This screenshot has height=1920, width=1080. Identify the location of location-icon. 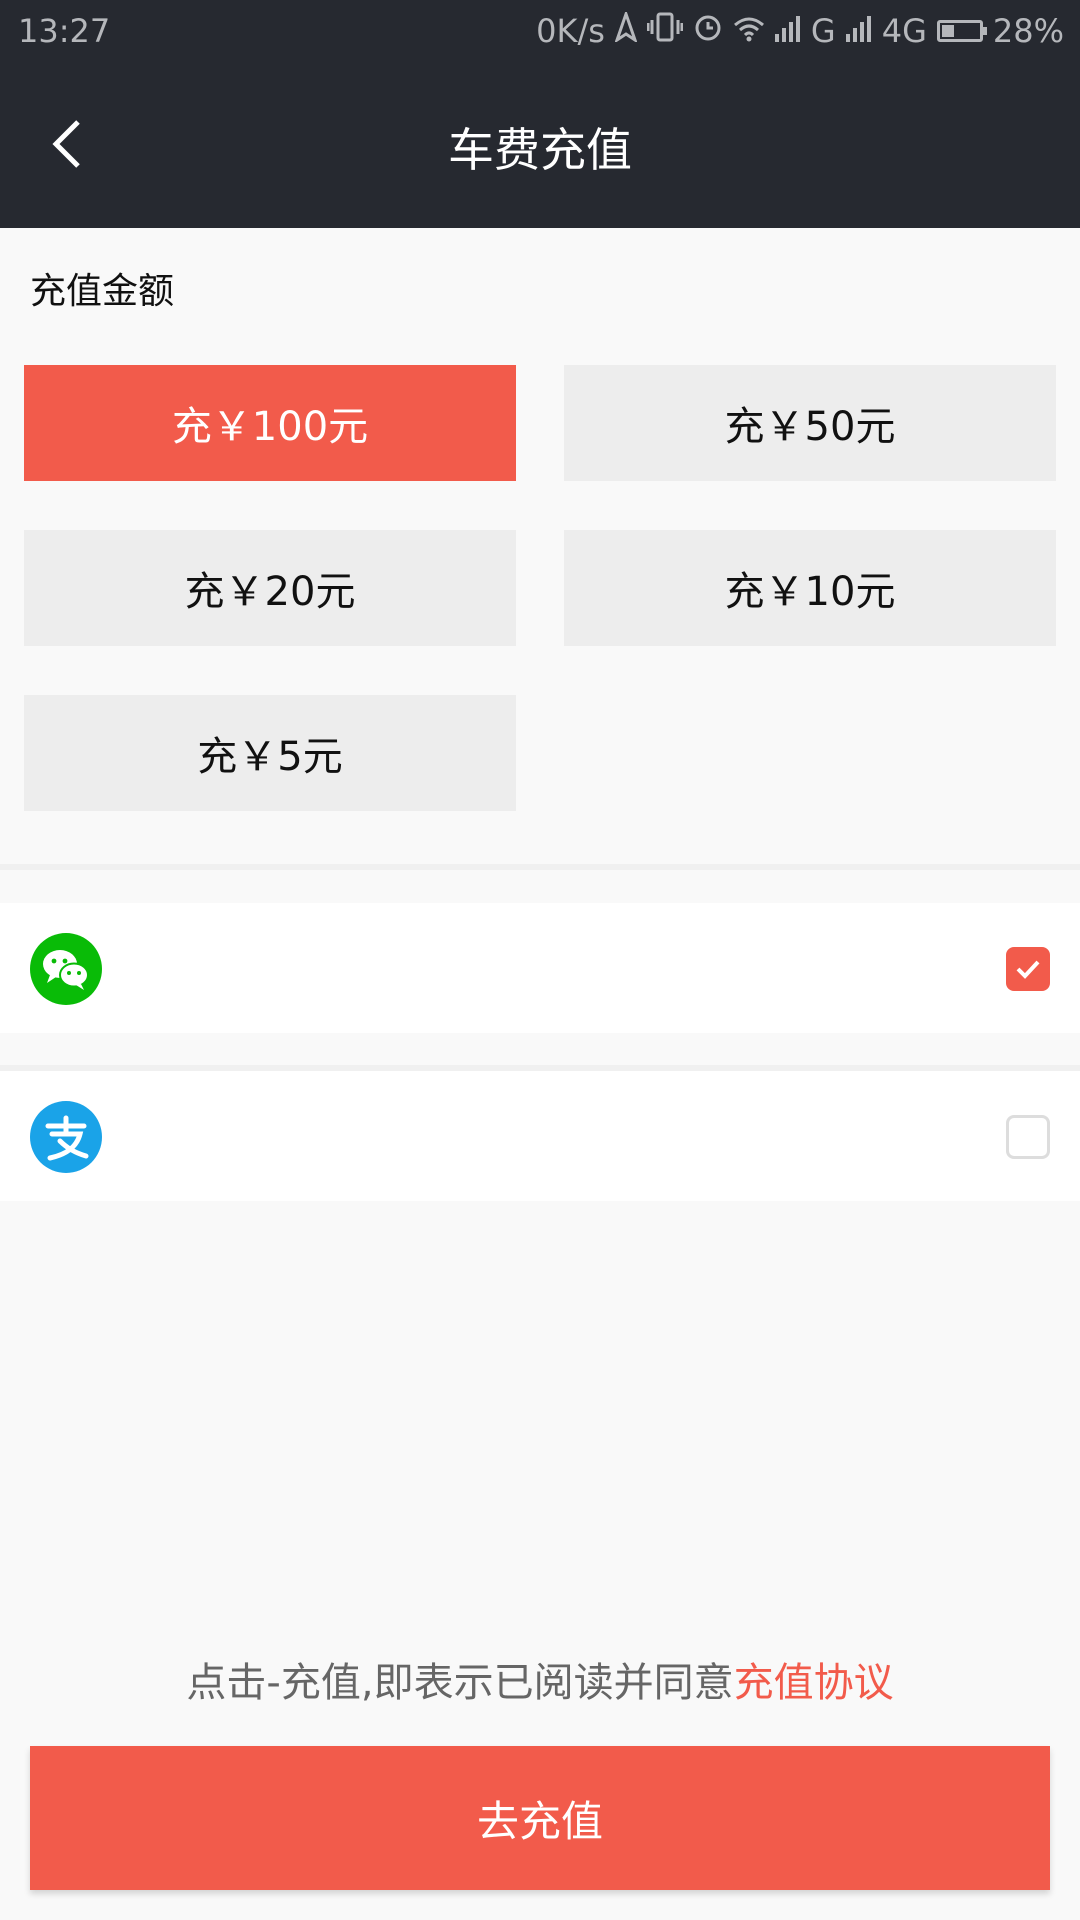
(626, 29).